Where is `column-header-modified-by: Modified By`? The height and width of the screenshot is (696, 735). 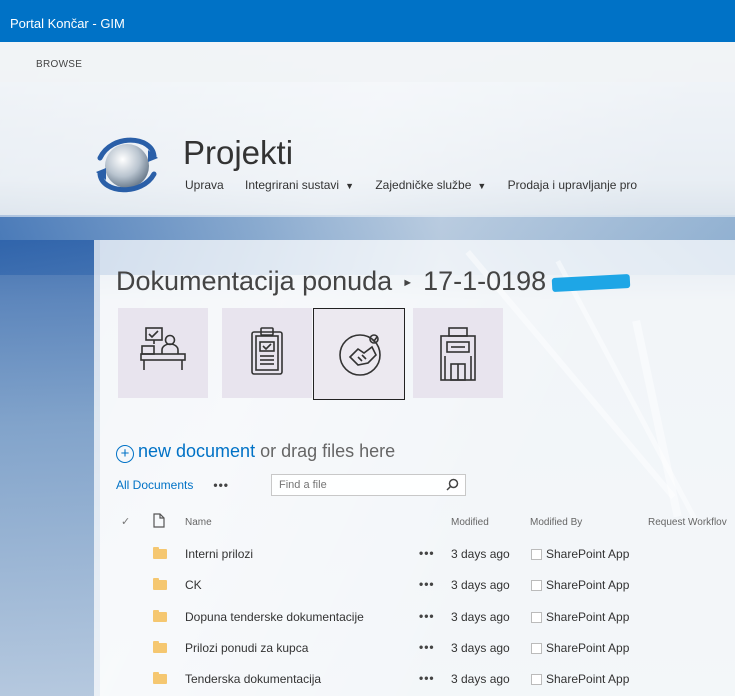 column-header-modified-by: Modified By is located at coordinates (556, 522).